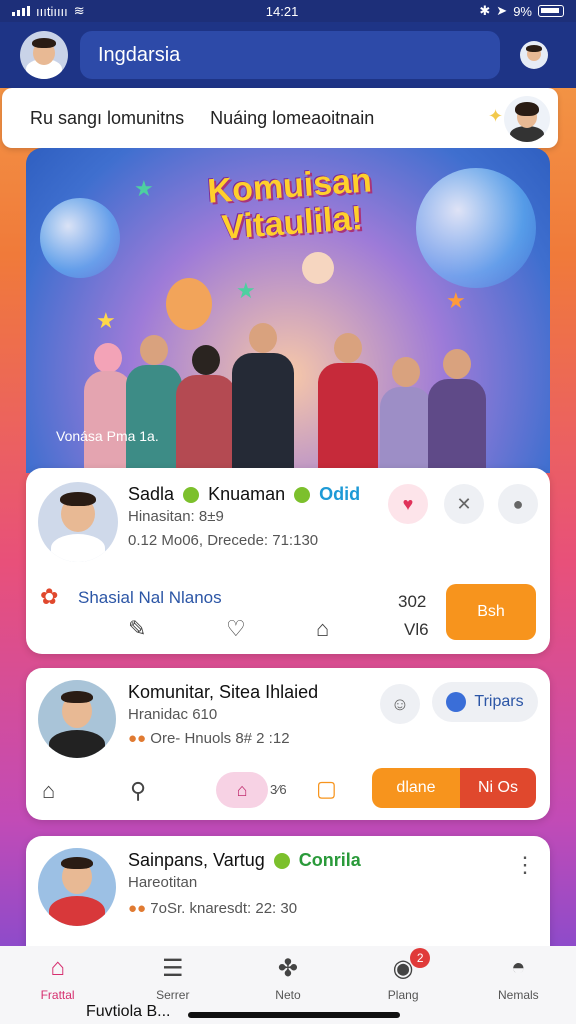 The image size is (576, 1024). Describe the element at coordinates (189, 304) in the screenshot. I see `mascot-figure` at that location.